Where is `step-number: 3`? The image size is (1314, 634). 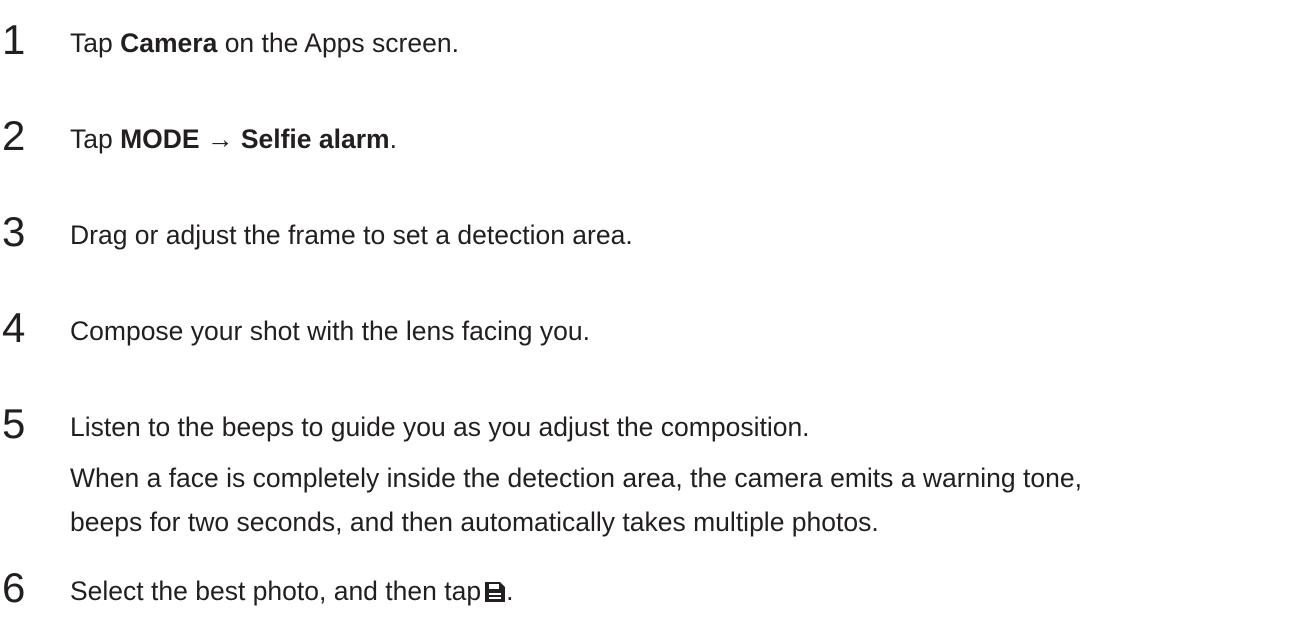 step-number: 3 is located at coordinates (13, 231).